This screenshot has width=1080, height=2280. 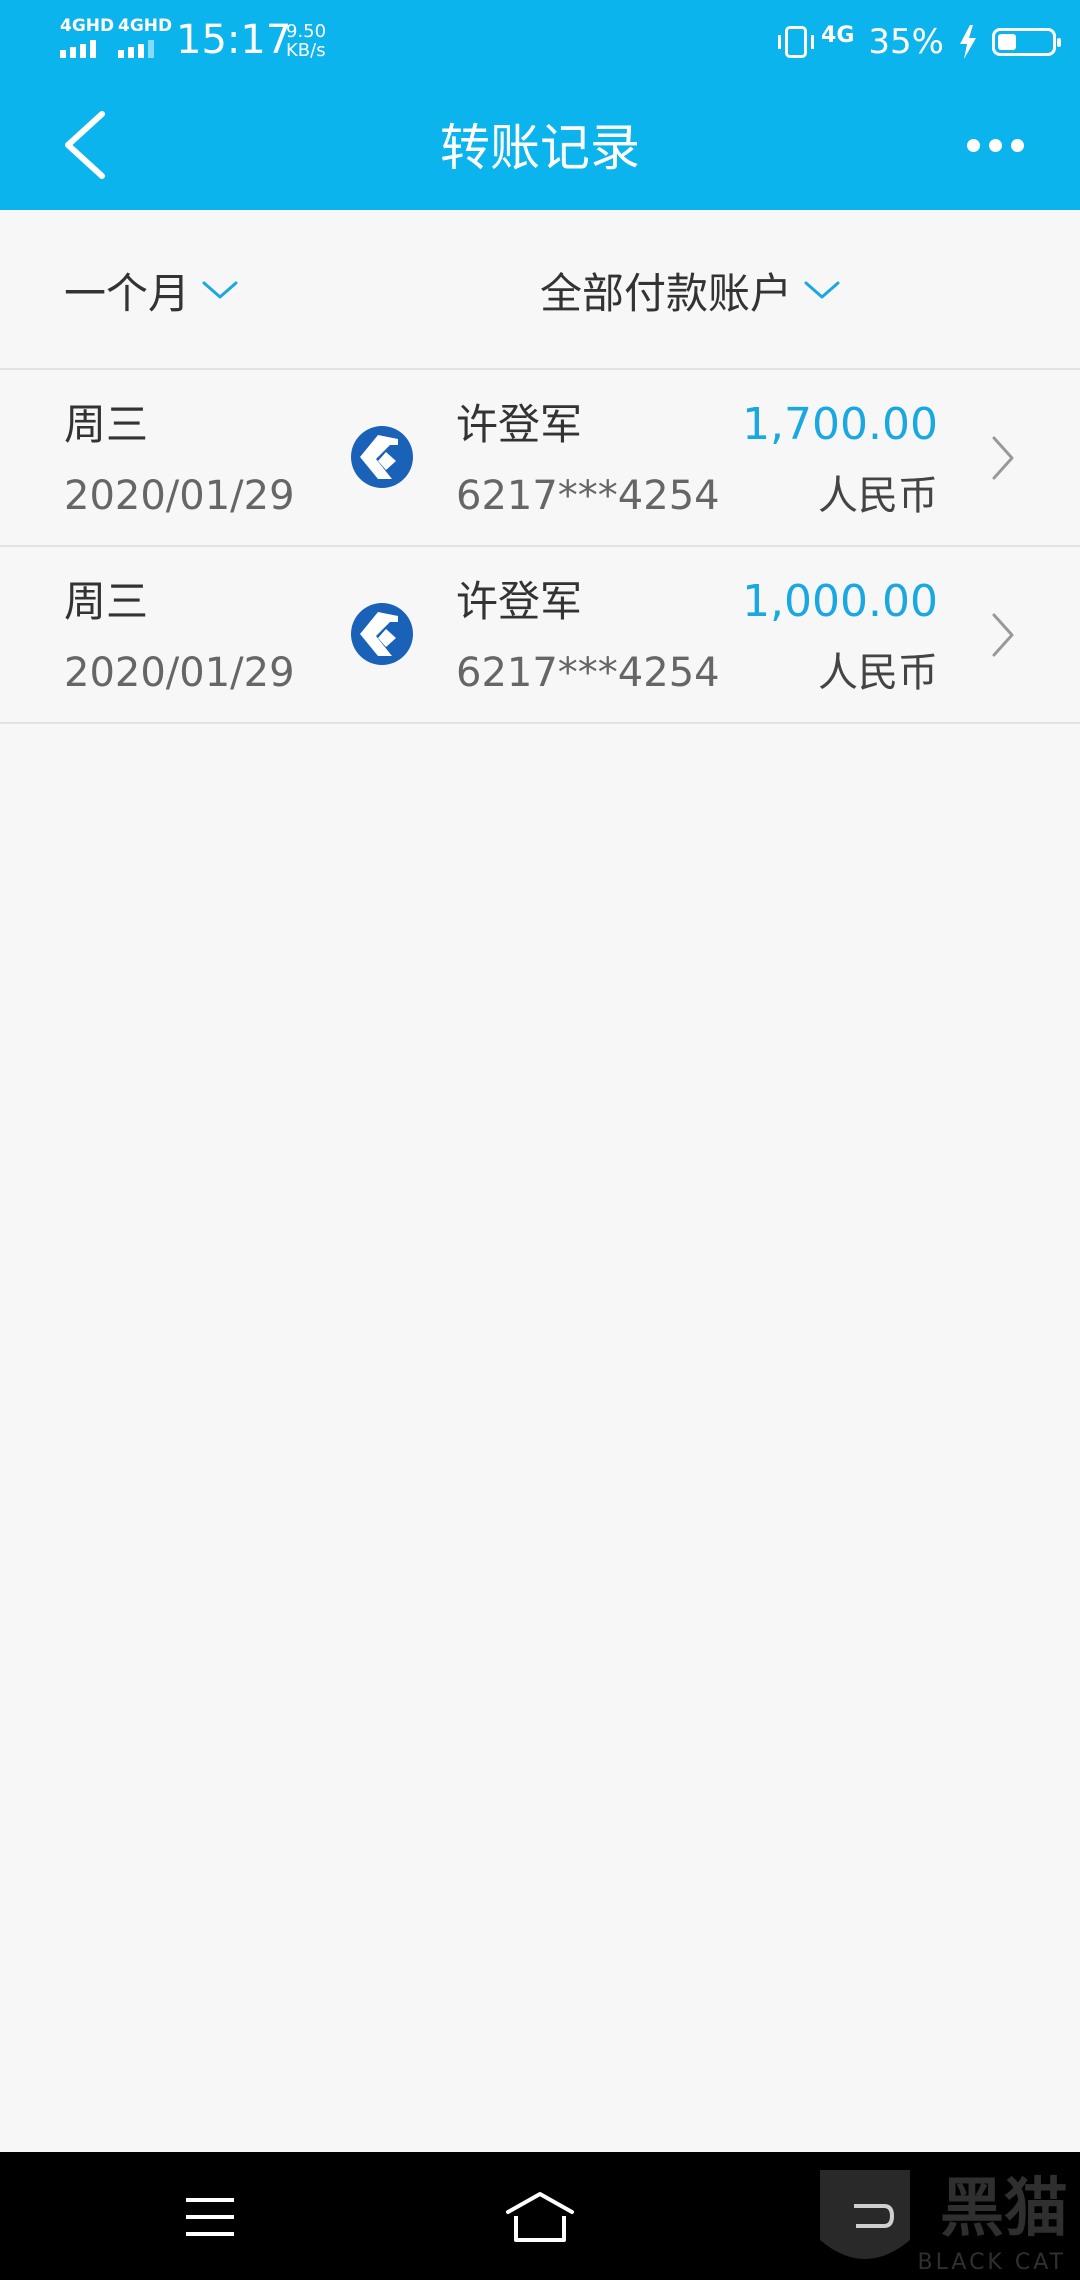 I want to click on more-icon, so click(x=995, y=145).